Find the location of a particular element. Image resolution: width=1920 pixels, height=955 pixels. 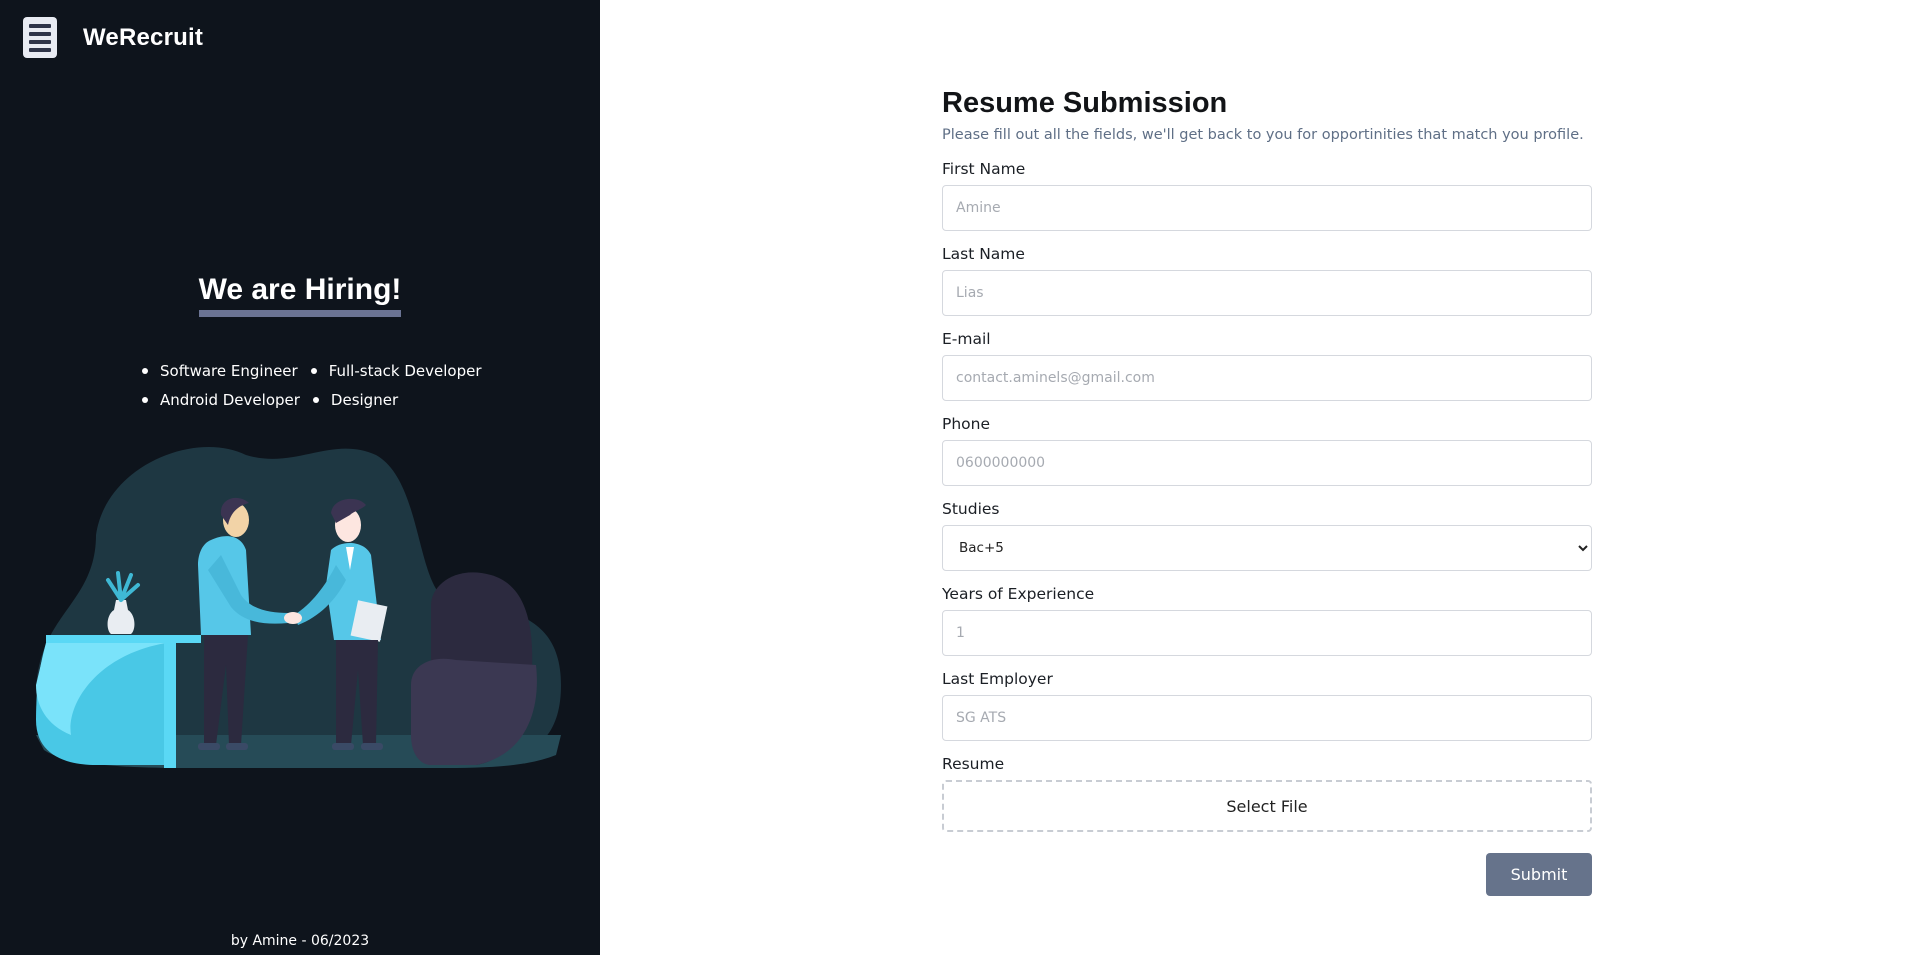

last-name-label: Last Name is located at coordinates (983, 254).